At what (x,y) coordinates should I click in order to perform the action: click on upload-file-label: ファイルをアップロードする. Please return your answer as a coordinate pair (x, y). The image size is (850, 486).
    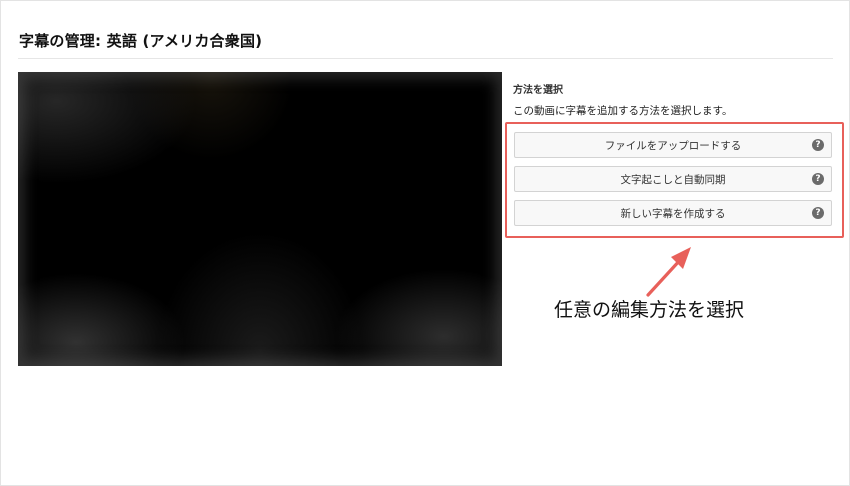
    Looking at the image, I should click on (673, 145).